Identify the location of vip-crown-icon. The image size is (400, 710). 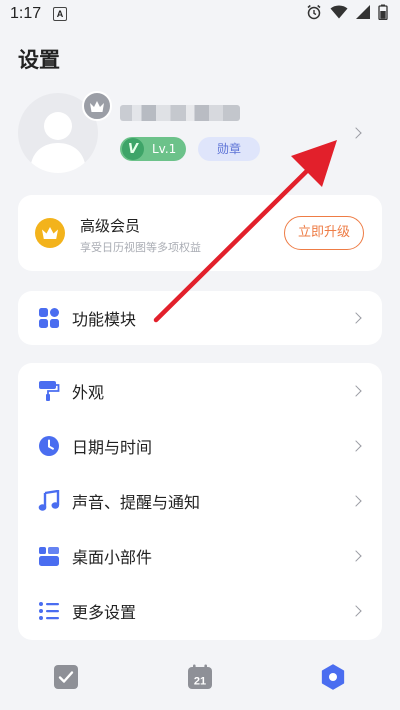
(50, 233).